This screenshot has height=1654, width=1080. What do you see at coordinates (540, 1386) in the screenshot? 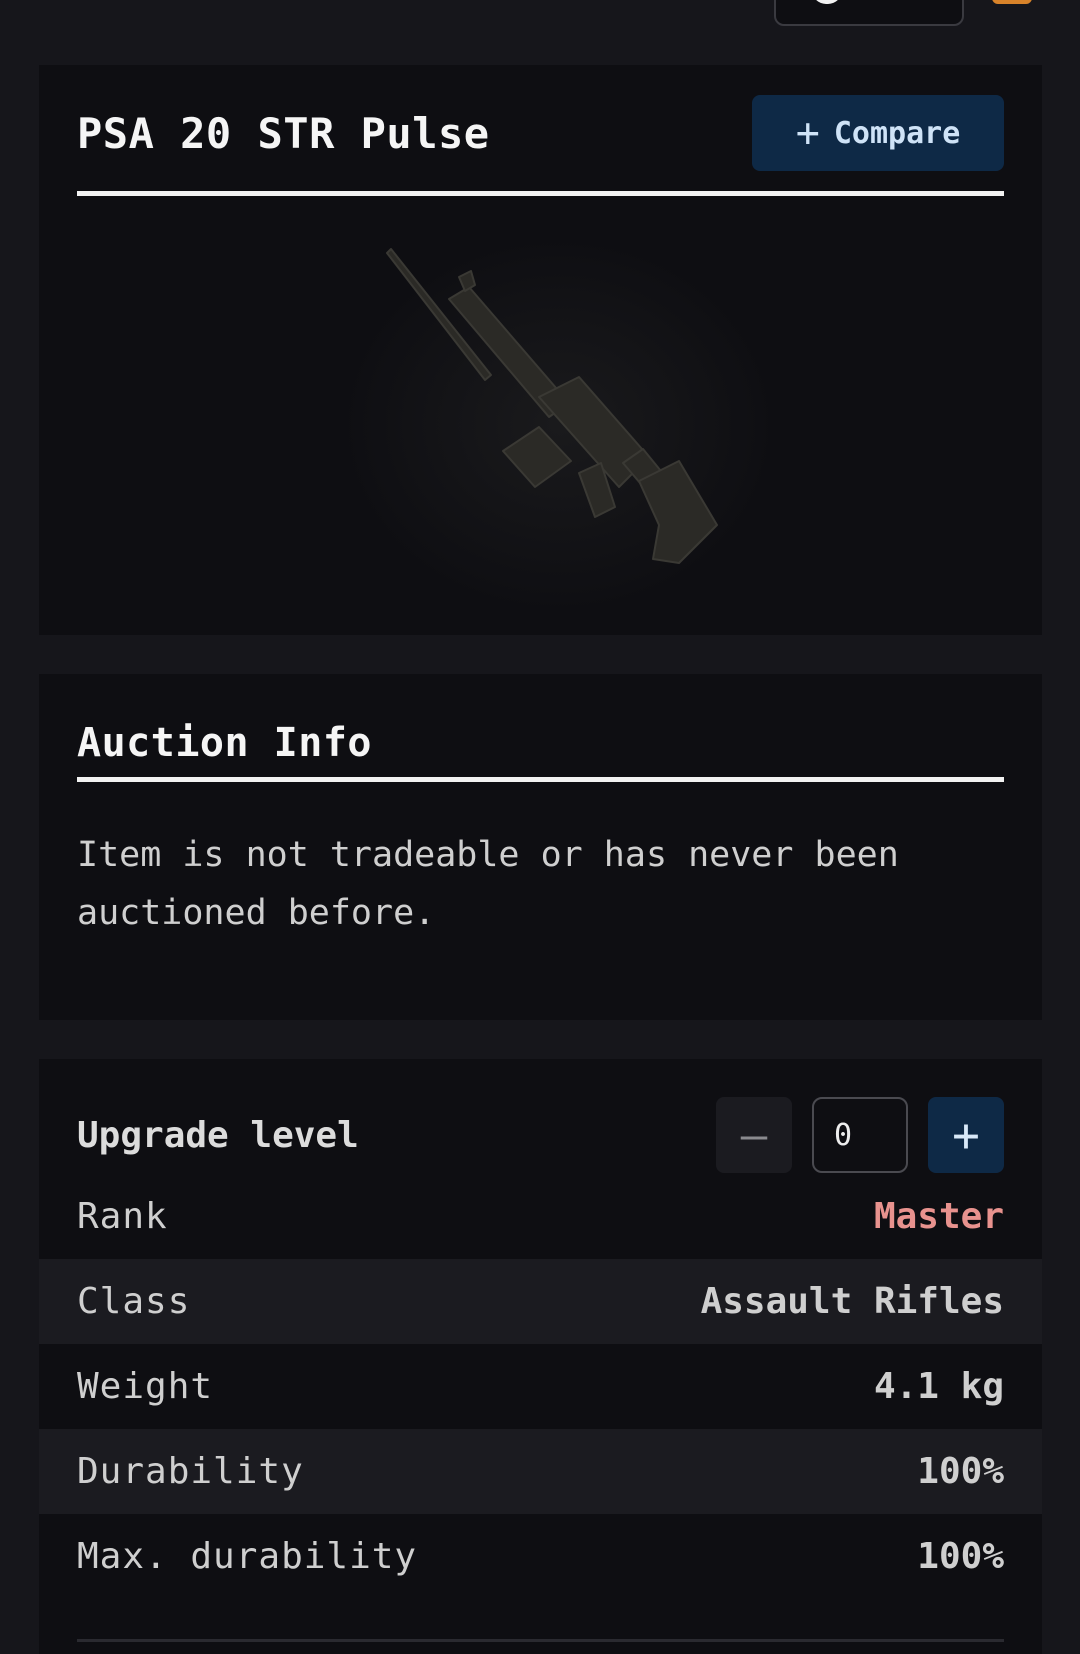
I see `stat-row-weight: Weight 4.1 kg` at bounding box center [540, 1386].